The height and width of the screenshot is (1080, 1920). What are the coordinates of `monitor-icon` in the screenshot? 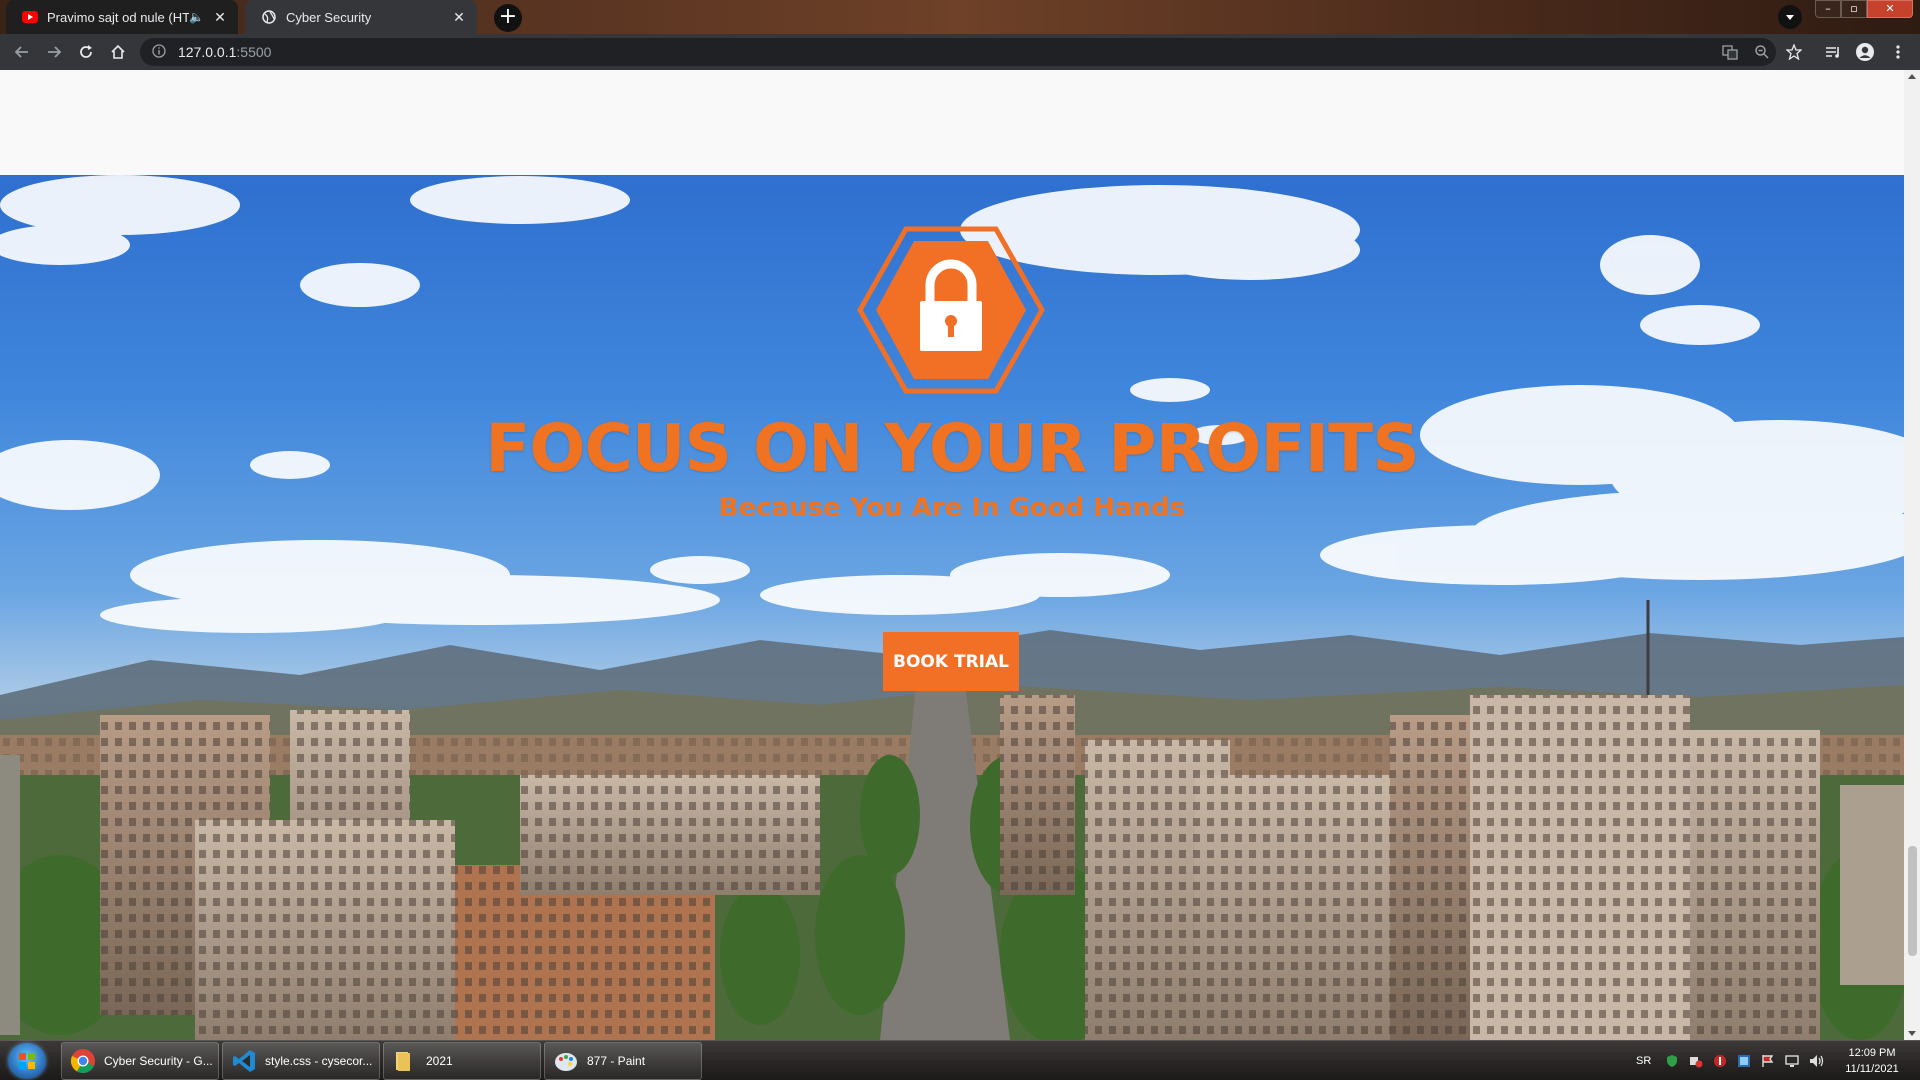 It's located at (1792, 1061).